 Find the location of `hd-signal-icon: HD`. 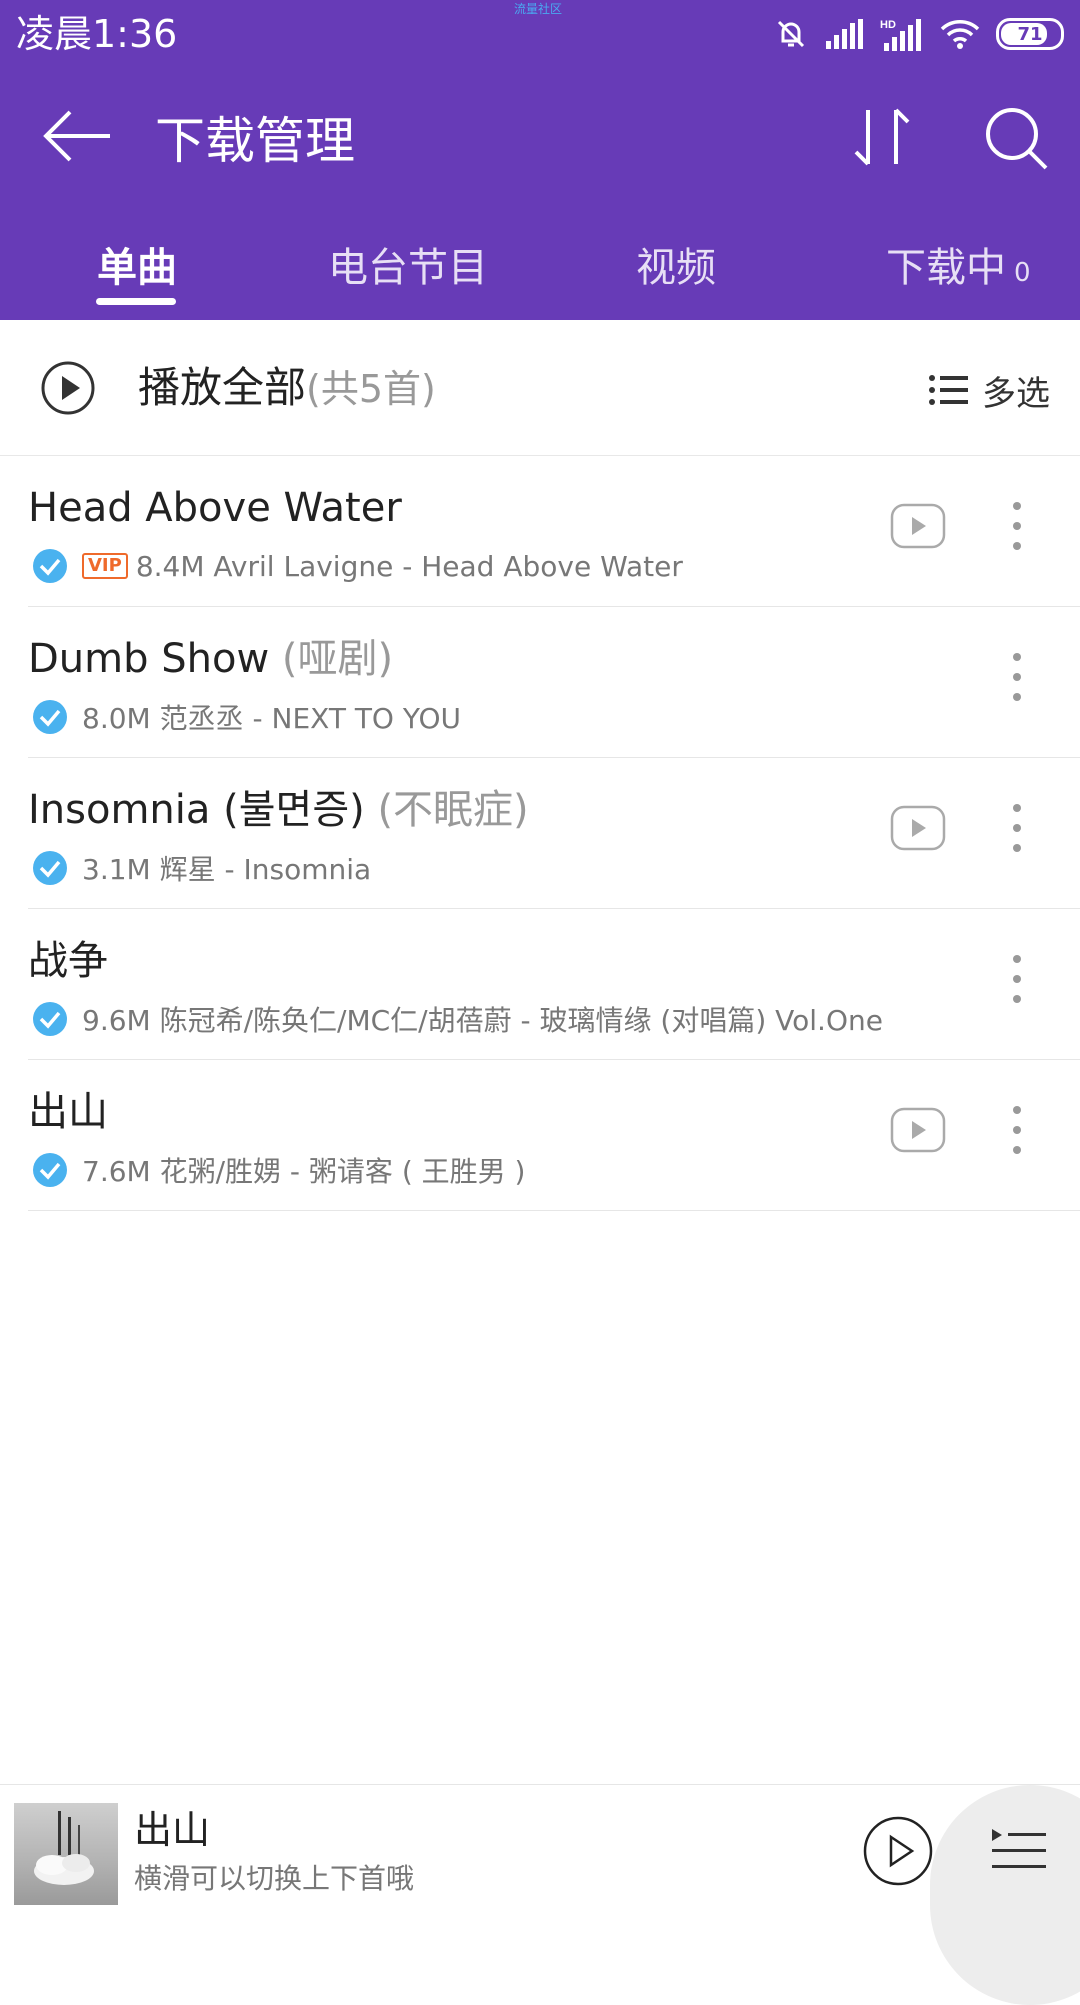

hd-signal-icon: HD is located at coordinates (900, 35).